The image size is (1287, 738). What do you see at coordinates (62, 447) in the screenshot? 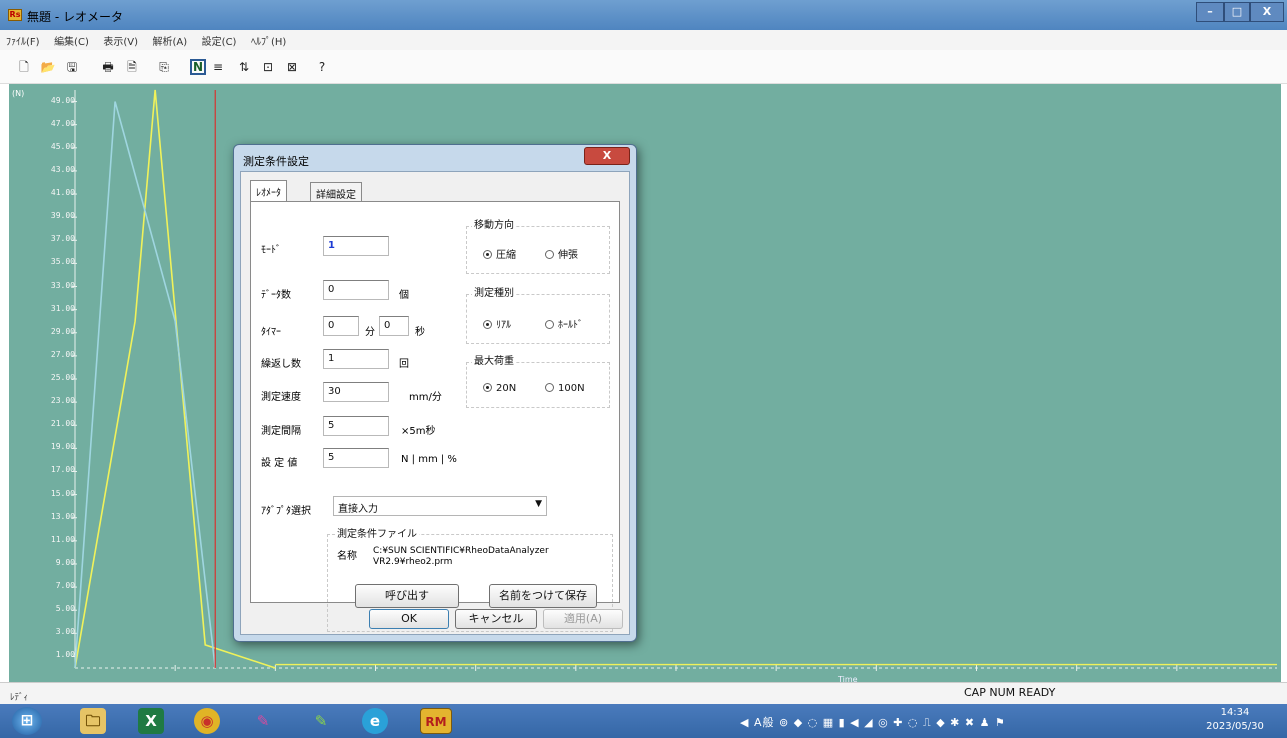
I see `y-tick-label: 19.00` at bounding box center [62, 447].